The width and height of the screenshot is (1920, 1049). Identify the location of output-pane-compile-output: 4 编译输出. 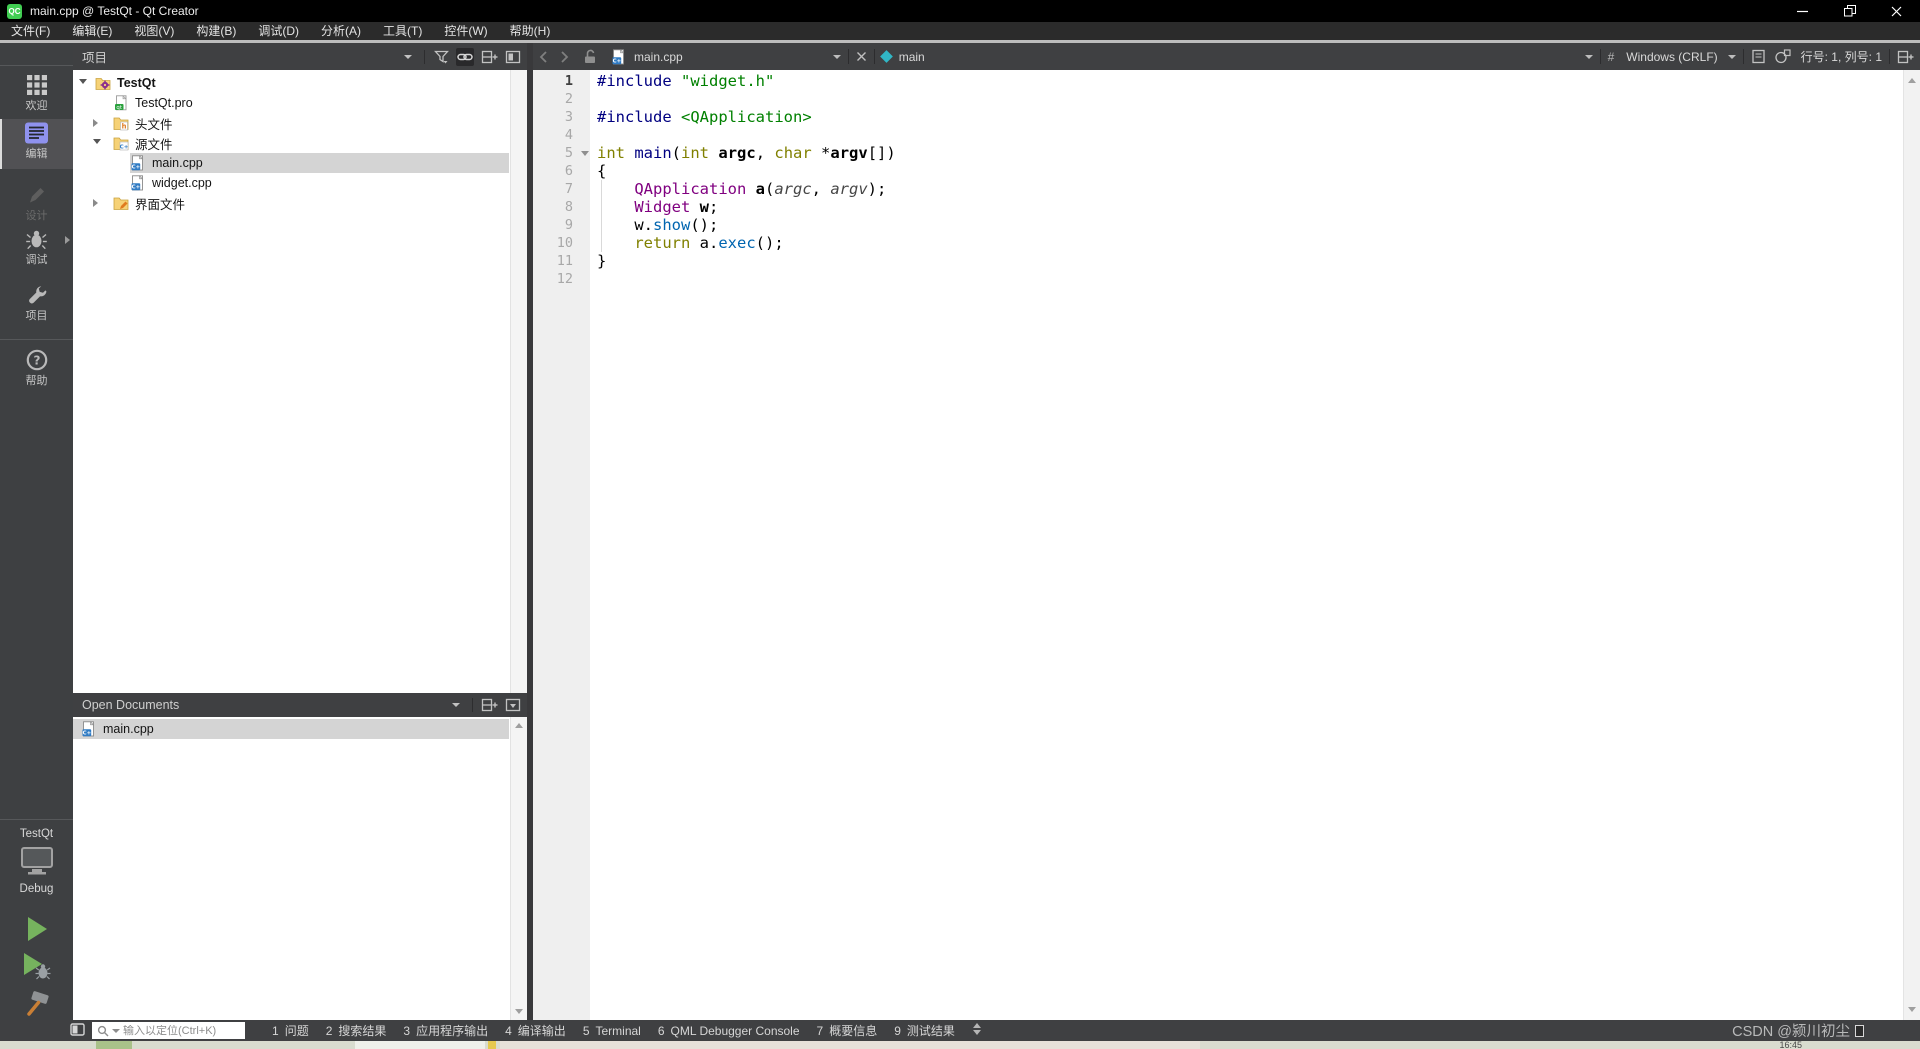
(535, 1030).